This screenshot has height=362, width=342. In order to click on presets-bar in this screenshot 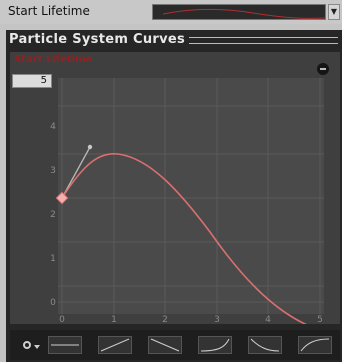, I will do `click(175, 345)`.